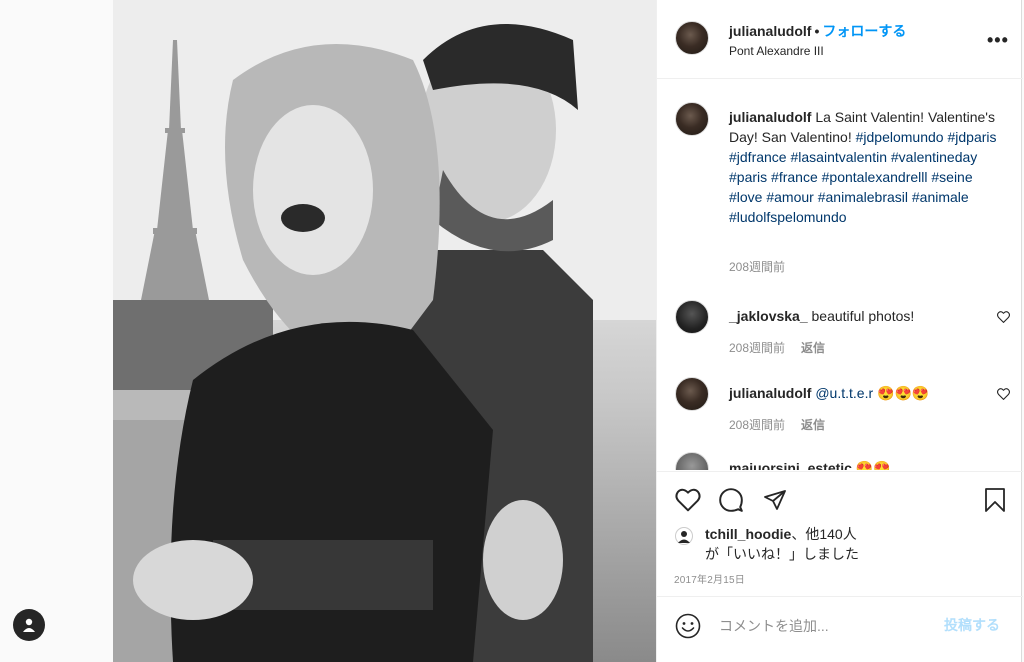 Image resolution: width=1024 pixels, height=662 pixels. What do you see at coordinates (776, 51) in the screenshot?
I see `post-location: Pont Alexandre III` at bounding box center [776, 51].